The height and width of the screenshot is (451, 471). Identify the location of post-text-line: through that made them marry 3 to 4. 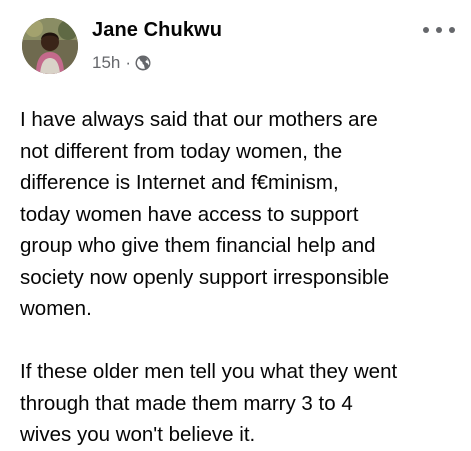
(186, 403).